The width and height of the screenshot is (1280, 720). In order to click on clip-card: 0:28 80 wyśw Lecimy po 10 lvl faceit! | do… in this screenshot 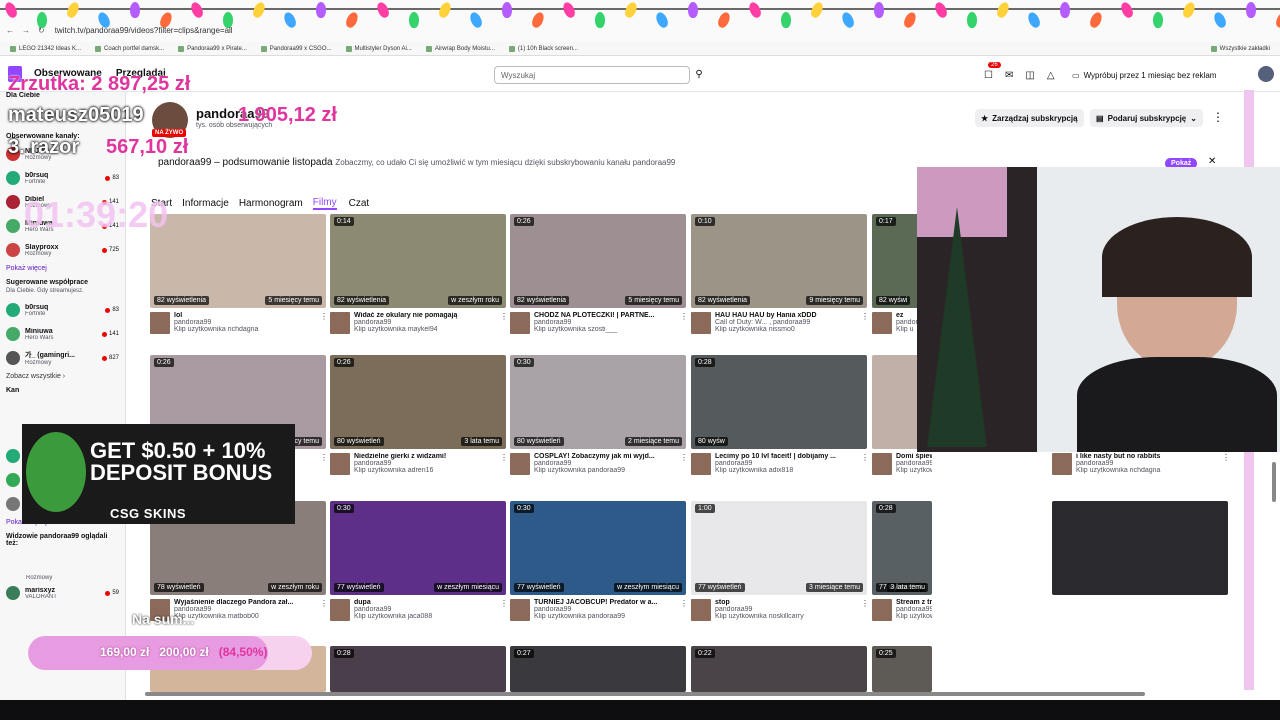, I will do `click(780, 415)`.